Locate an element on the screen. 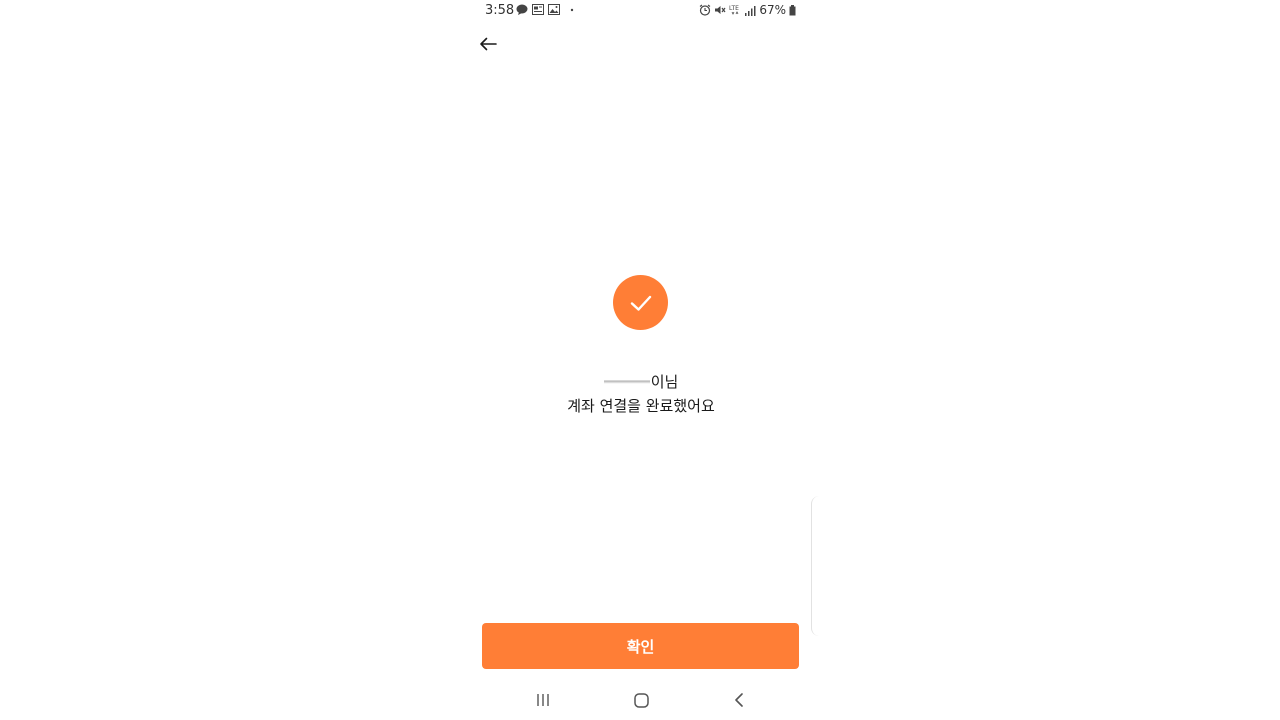 The width and height of the screenshot is (1280, 720). svg-text: LTE is located at coordinates (734, 8).